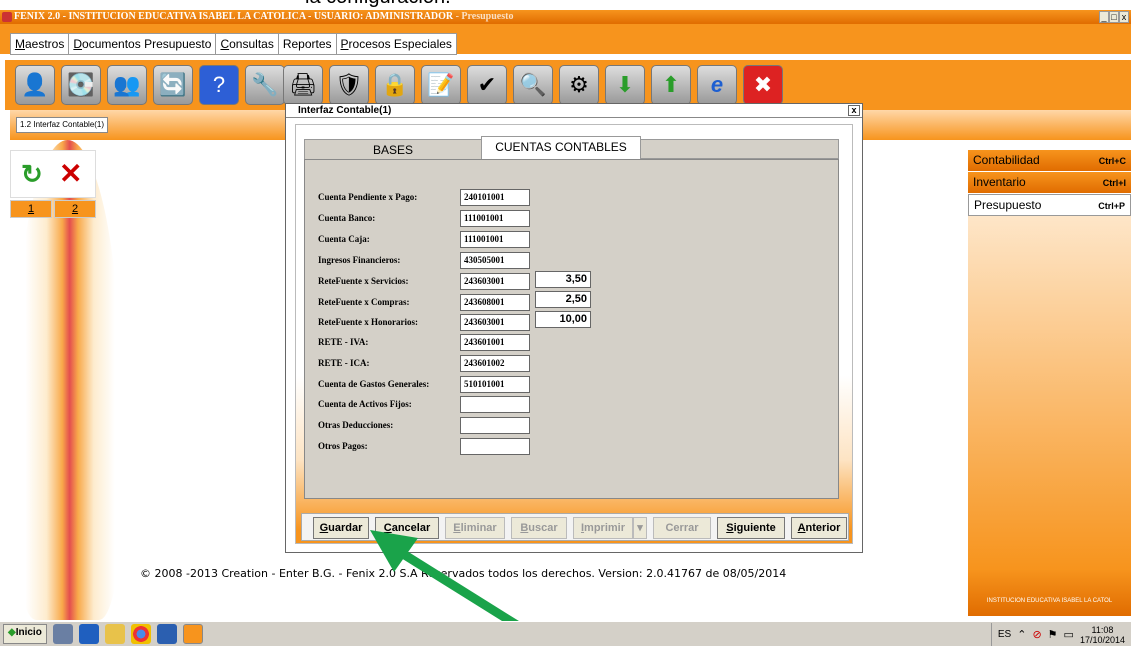 This screenshot has width=1131, height=646. Describe the element at coordinates (359, 260) in the screenshot. I see `label-ingresos-financieros: Ingresos Financieros:` at that location.